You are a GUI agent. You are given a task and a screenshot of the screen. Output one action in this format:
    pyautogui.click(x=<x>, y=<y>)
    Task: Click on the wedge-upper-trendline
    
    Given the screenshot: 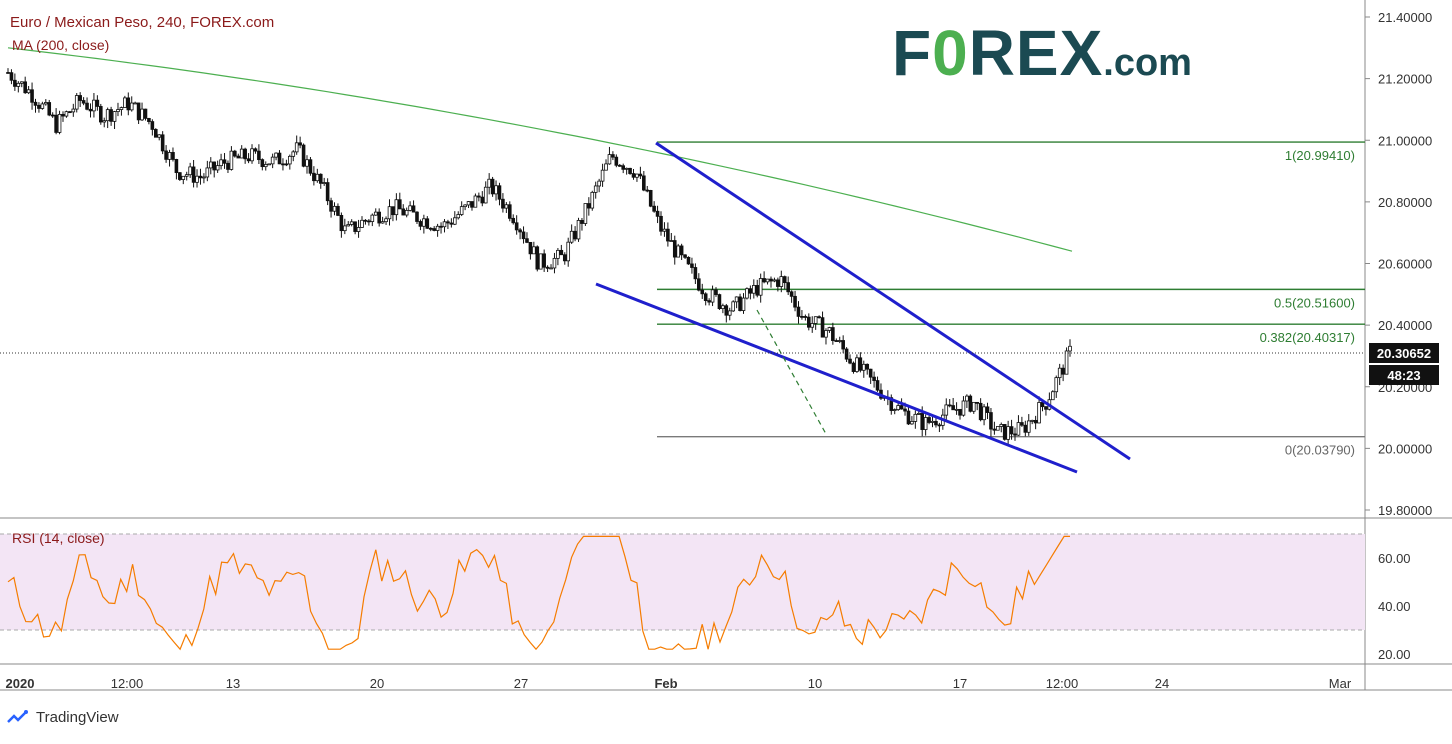 What is the action you would take?
    pyautogui.click(x=893, y=301)
    